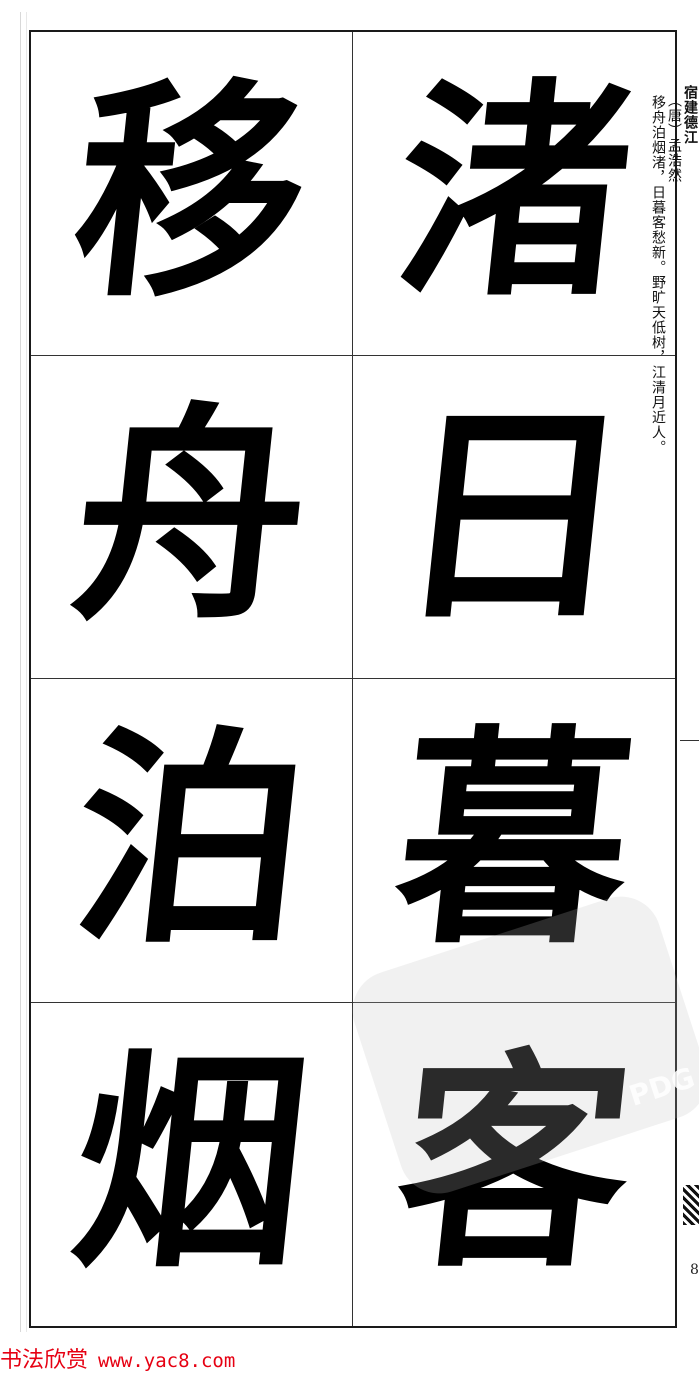 This screenshot has width=699, height=1396. What do you see at coordinates (691, 1205) in the screenshot?
I see `page-corner-decoration` at bounding box center [691, 1205].